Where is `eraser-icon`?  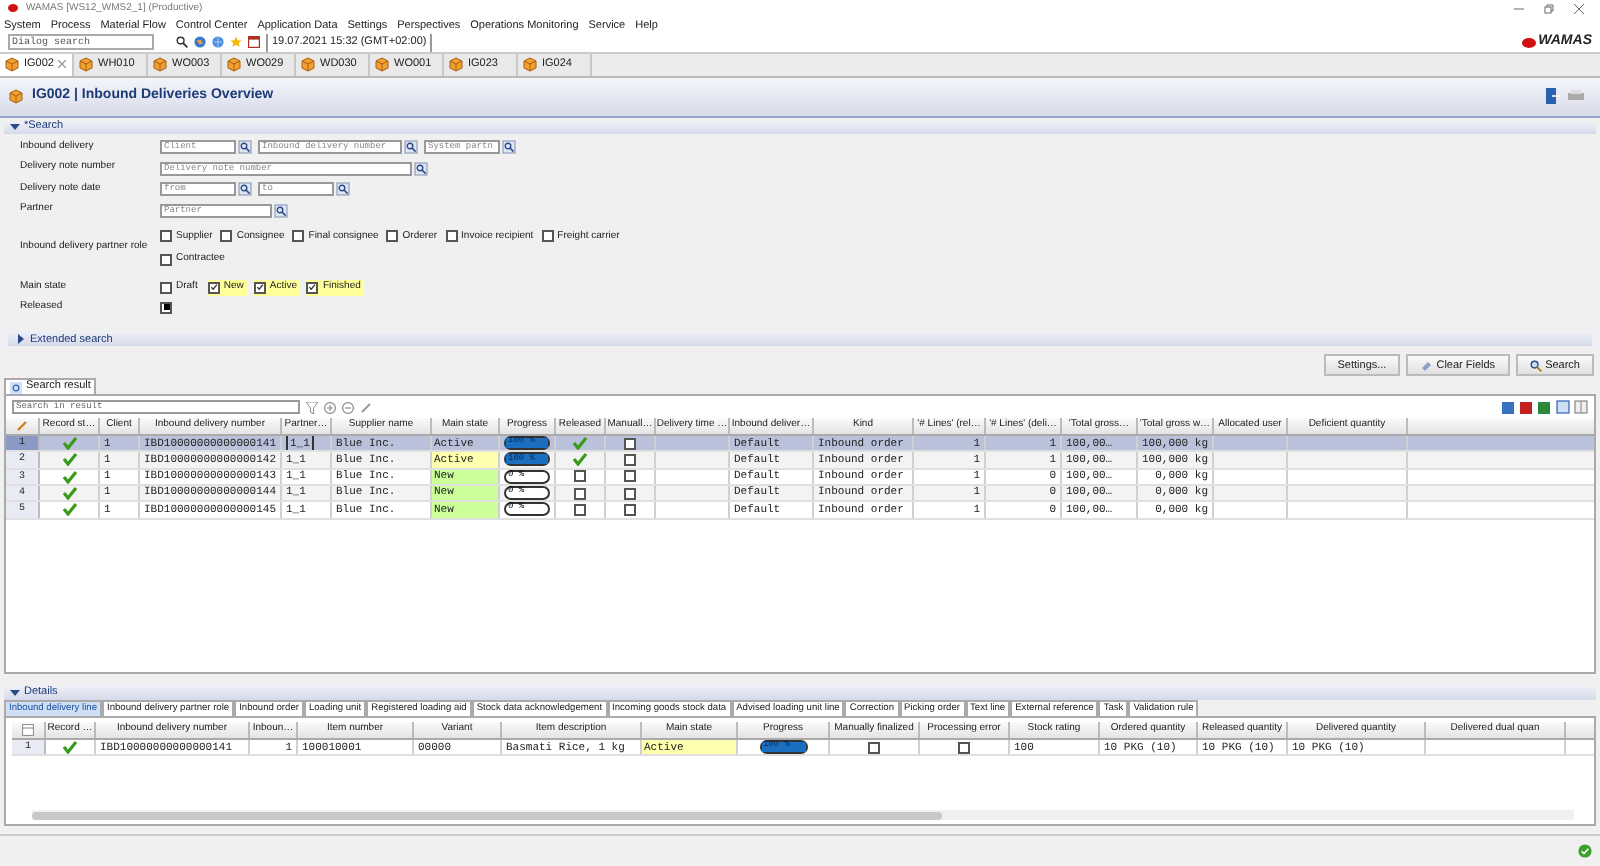
eraser-icon is located at coordinates (1426, 365).